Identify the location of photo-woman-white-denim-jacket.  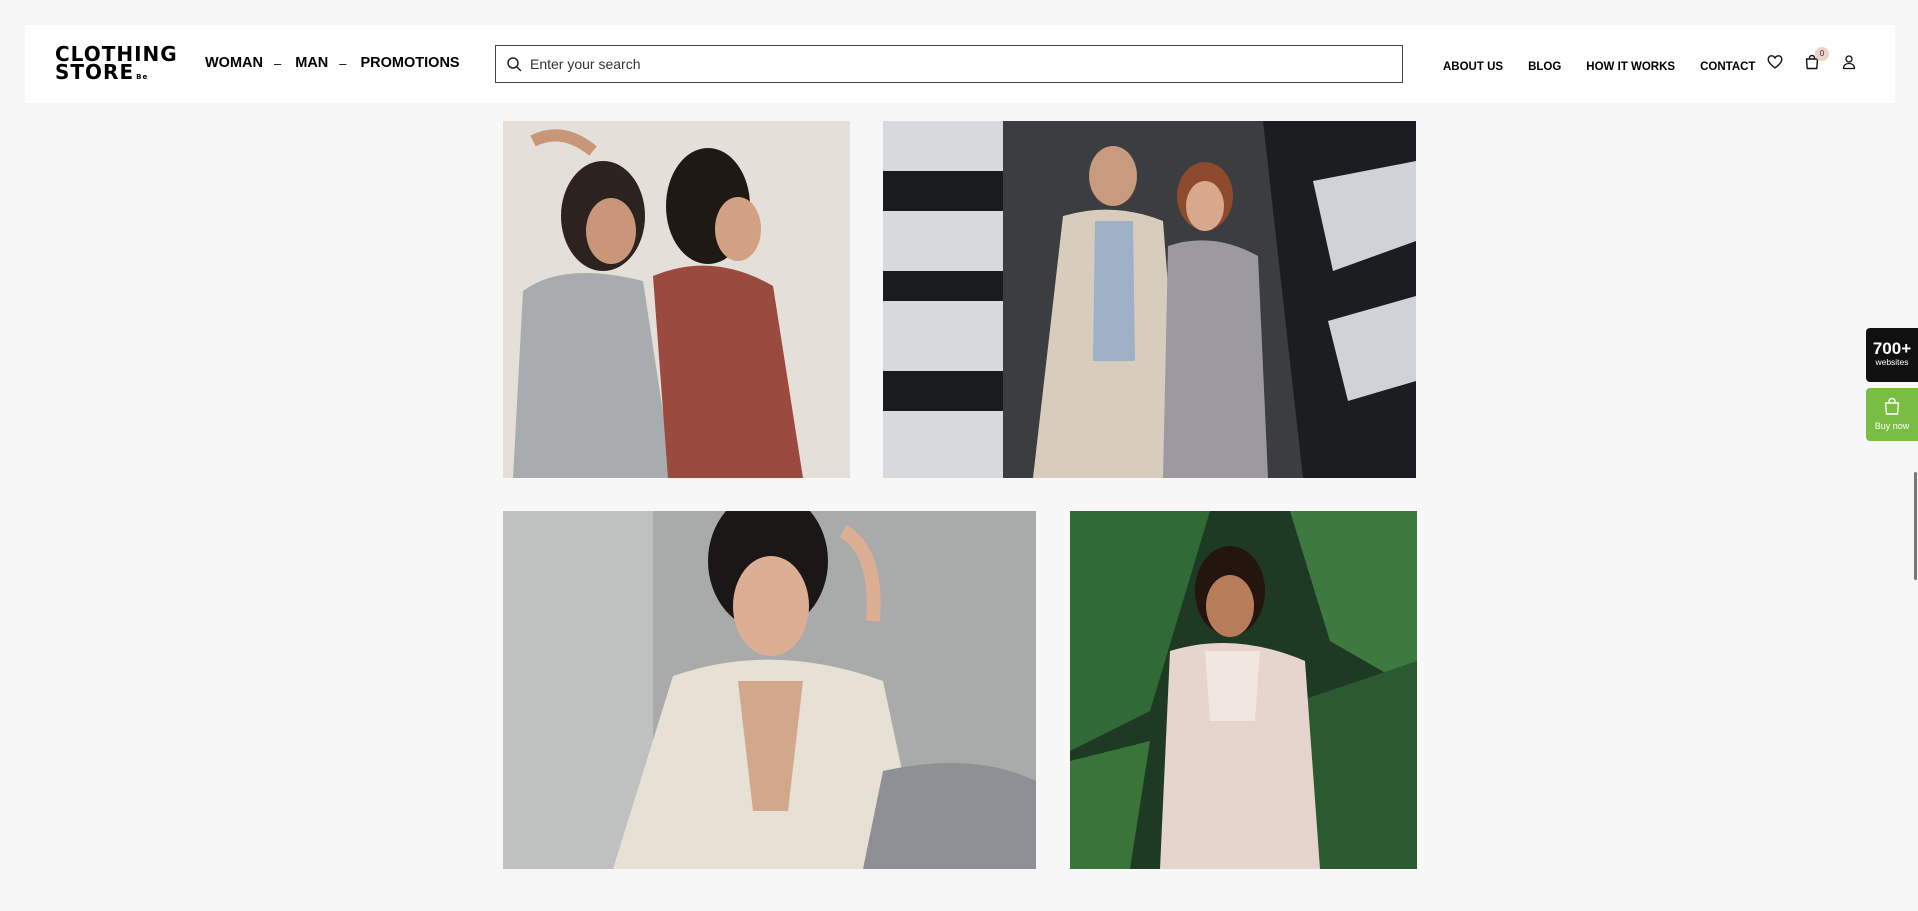
(769, 690).